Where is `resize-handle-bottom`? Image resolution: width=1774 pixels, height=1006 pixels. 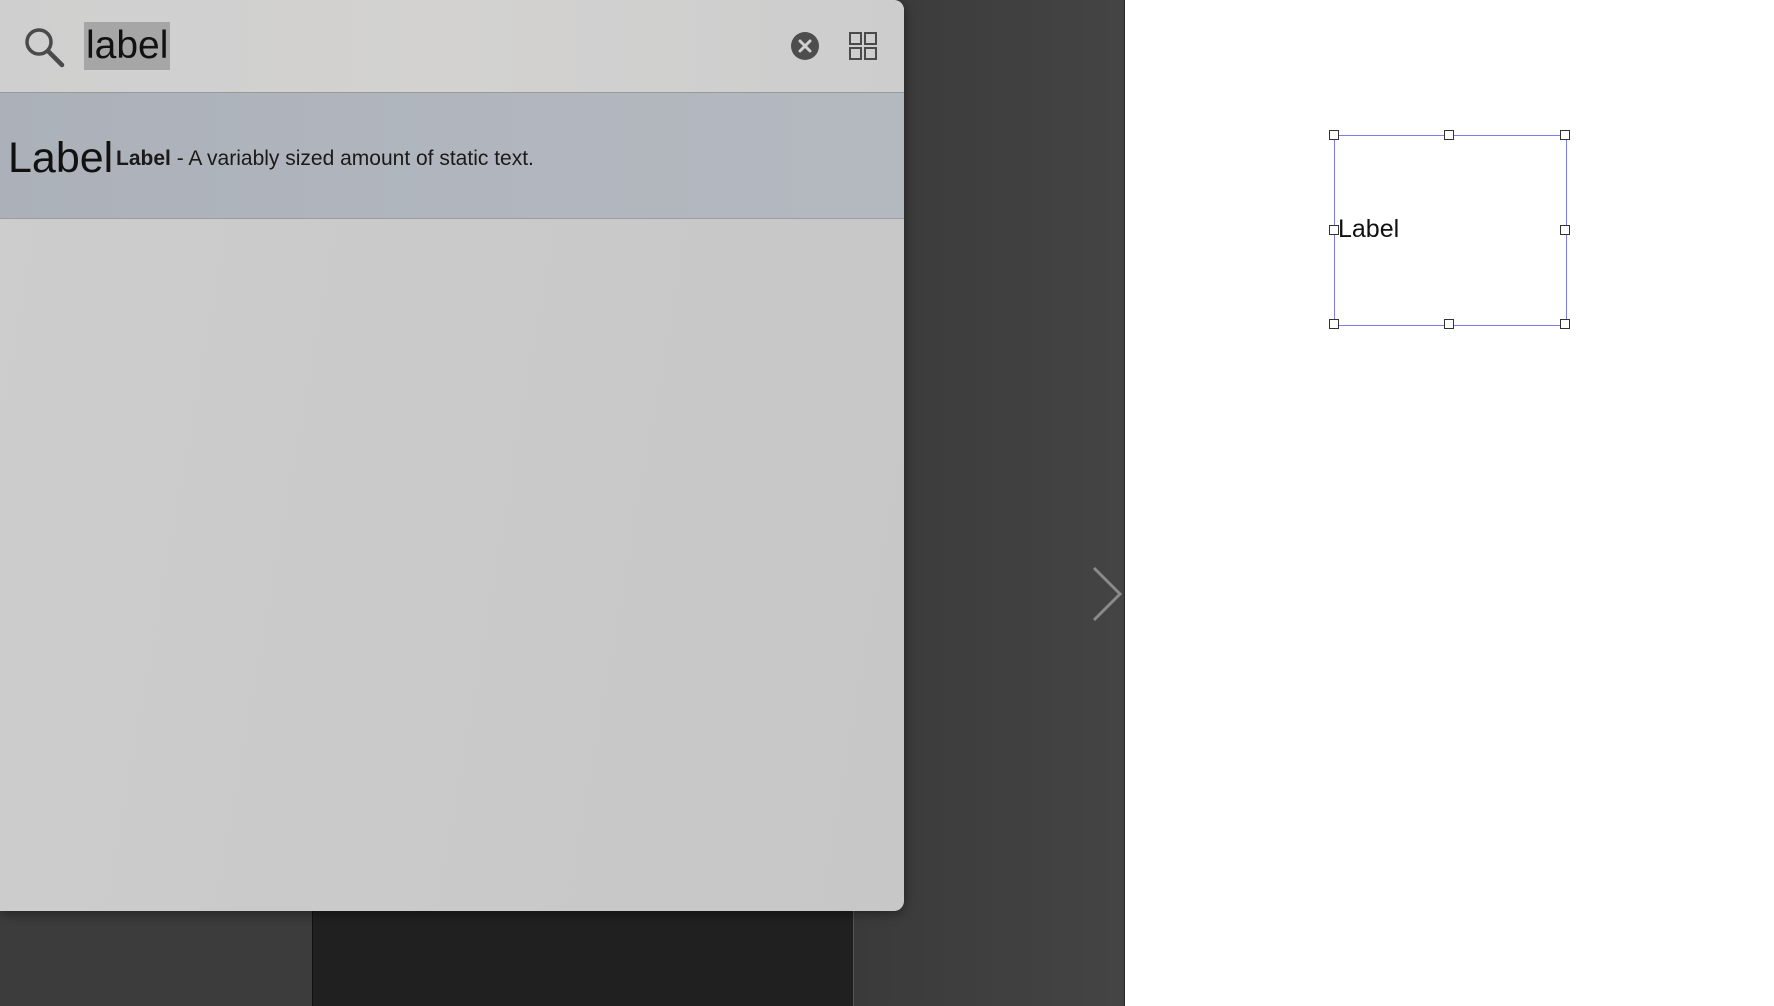 resize-handle-bottom is located at coordinates (1449, 324).